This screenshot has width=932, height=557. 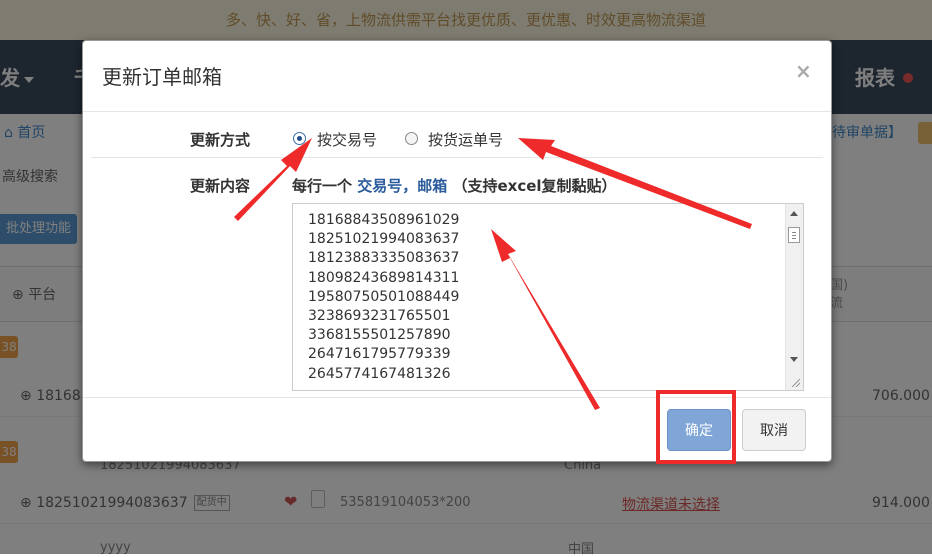 What do you see at coordinates (457, 76) in the screenshot?
I see `dialog-header: 更新订单邮箱 ×` at bounding box center [457, 76].